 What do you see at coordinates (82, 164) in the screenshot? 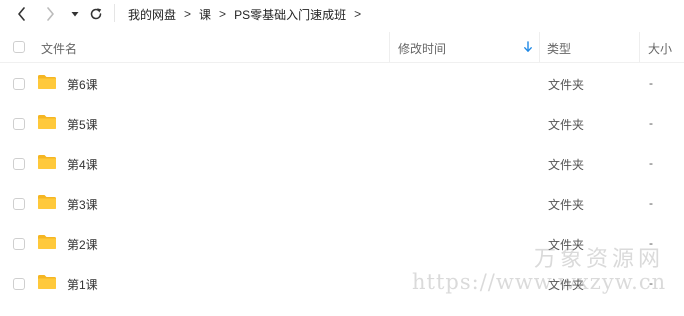
I see `file-name: 第4课` at bounding box center [82, 164].